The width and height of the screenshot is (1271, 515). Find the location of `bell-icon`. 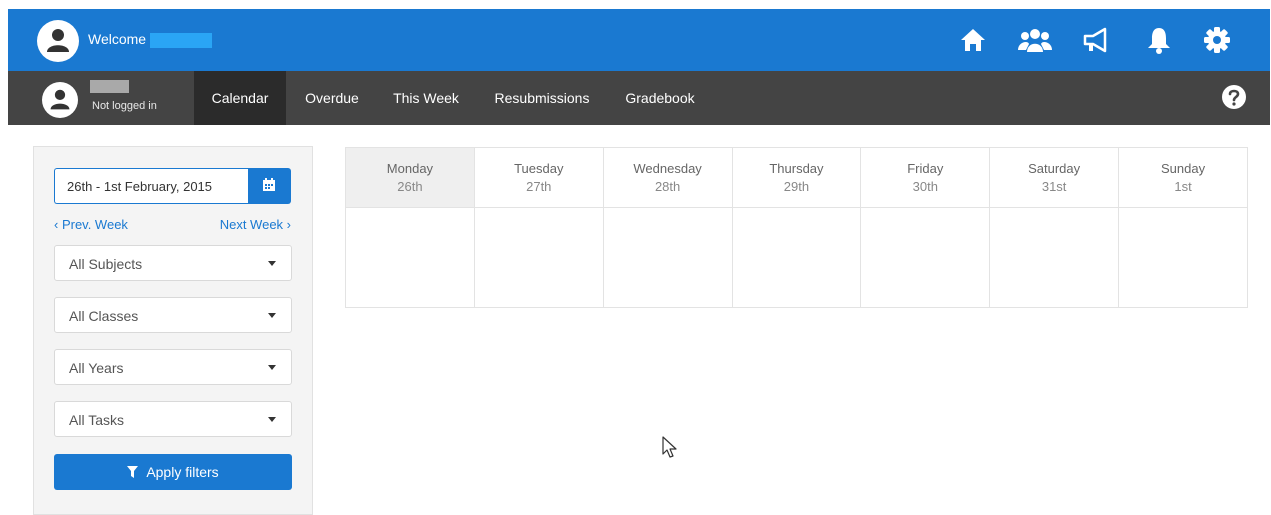

bell-icon is located at coordinates (1159, 40).